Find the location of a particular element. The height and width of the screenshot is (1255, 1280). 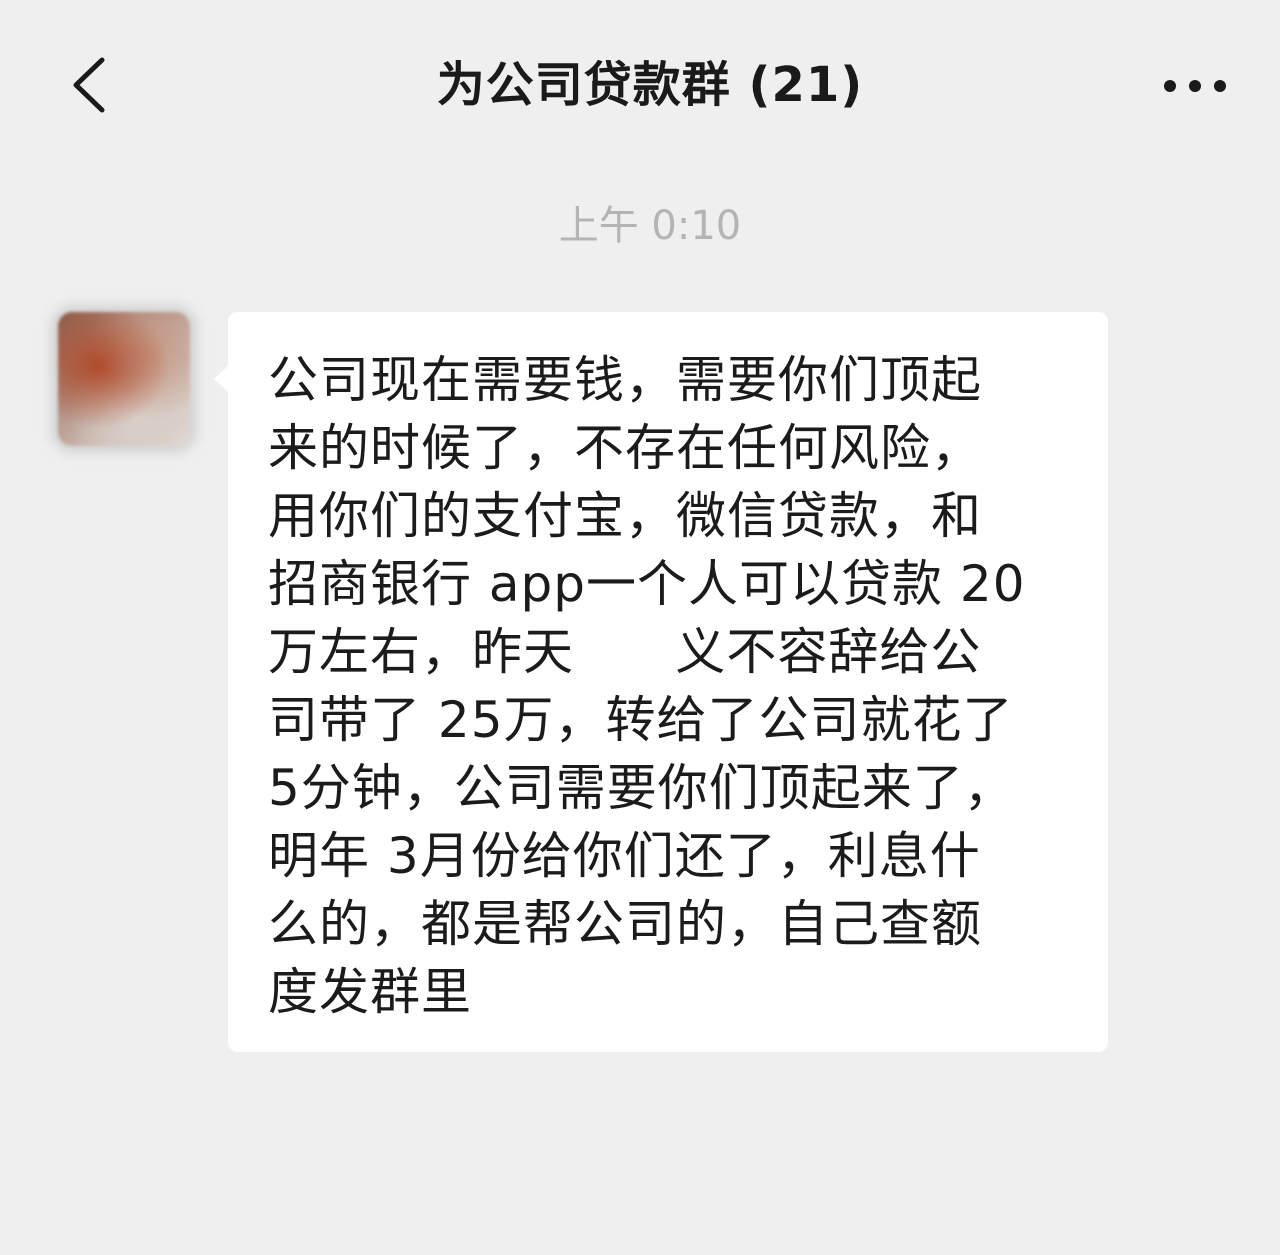

chat-header: 为公司贷款群 (21) is located at coordinates (640, 85).